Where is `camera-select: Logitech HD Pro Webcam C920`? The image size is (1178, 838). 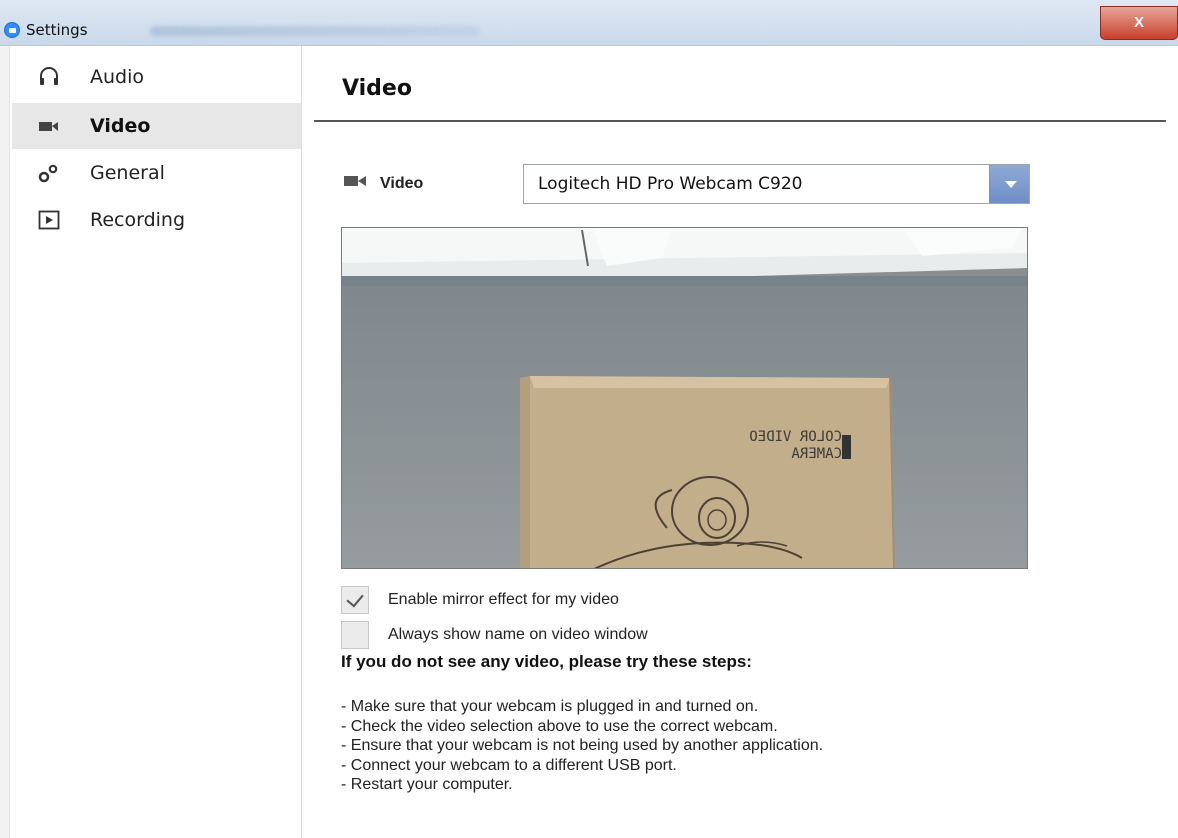
camera-select: Logitech HD Pro Webcam C920 is located at coordinates (776, 184).